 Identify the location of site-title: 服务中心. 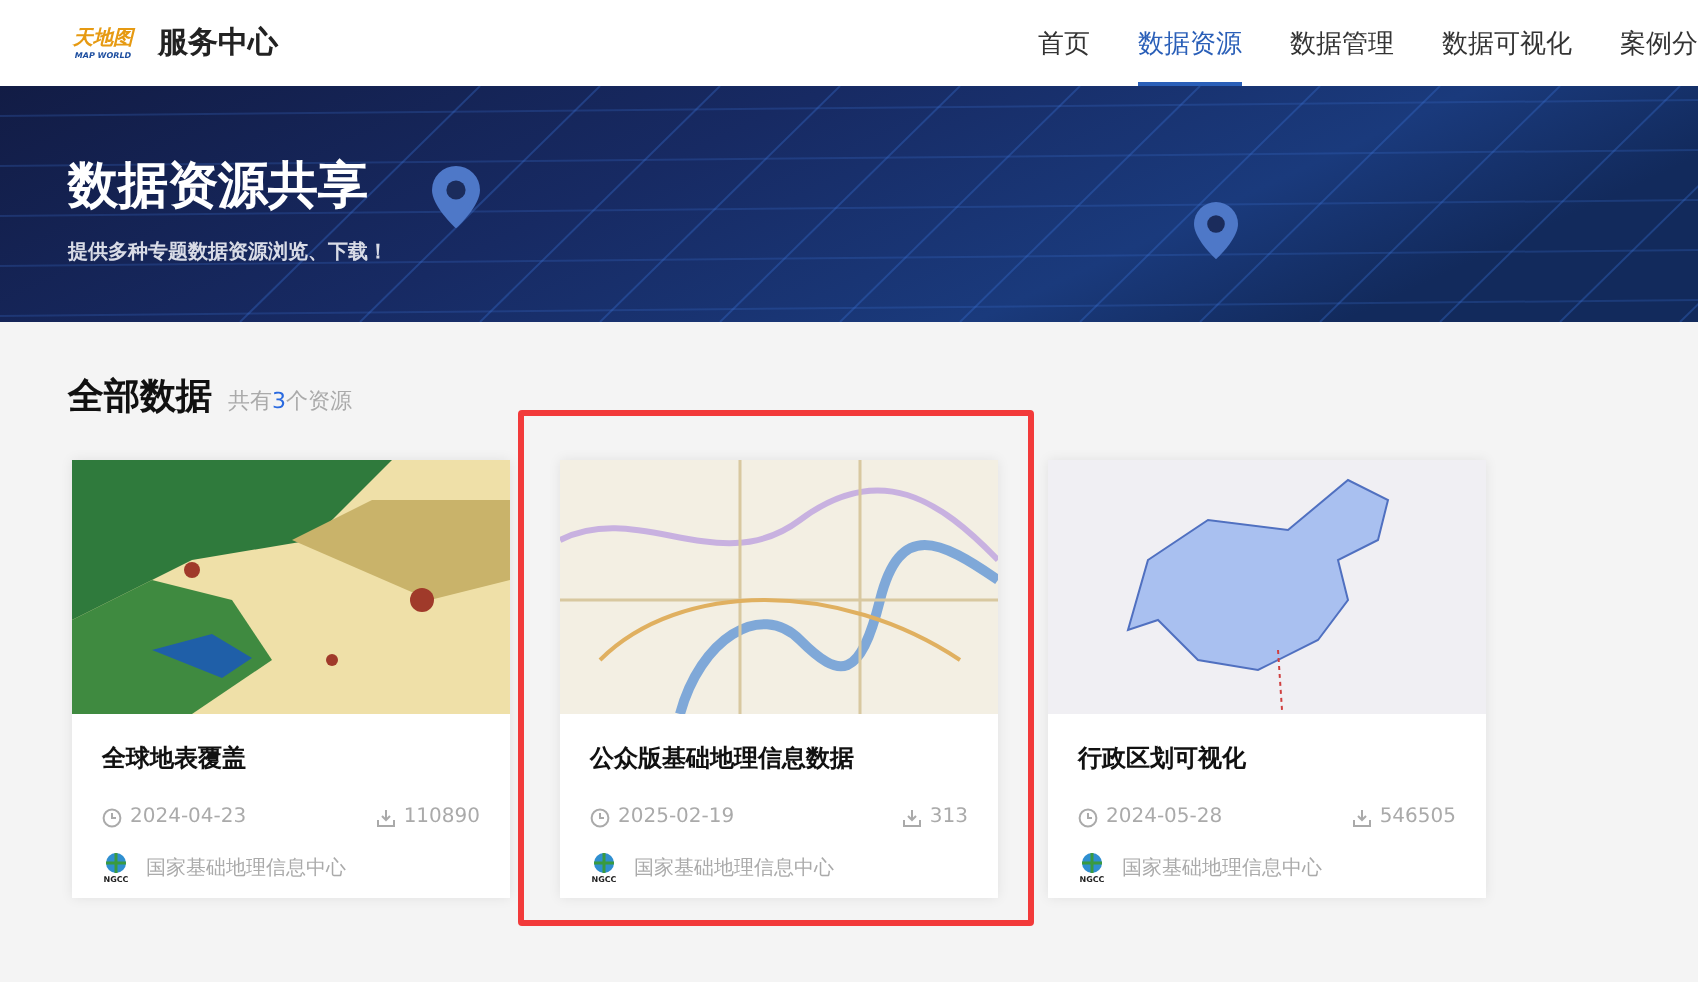
(218, 43).